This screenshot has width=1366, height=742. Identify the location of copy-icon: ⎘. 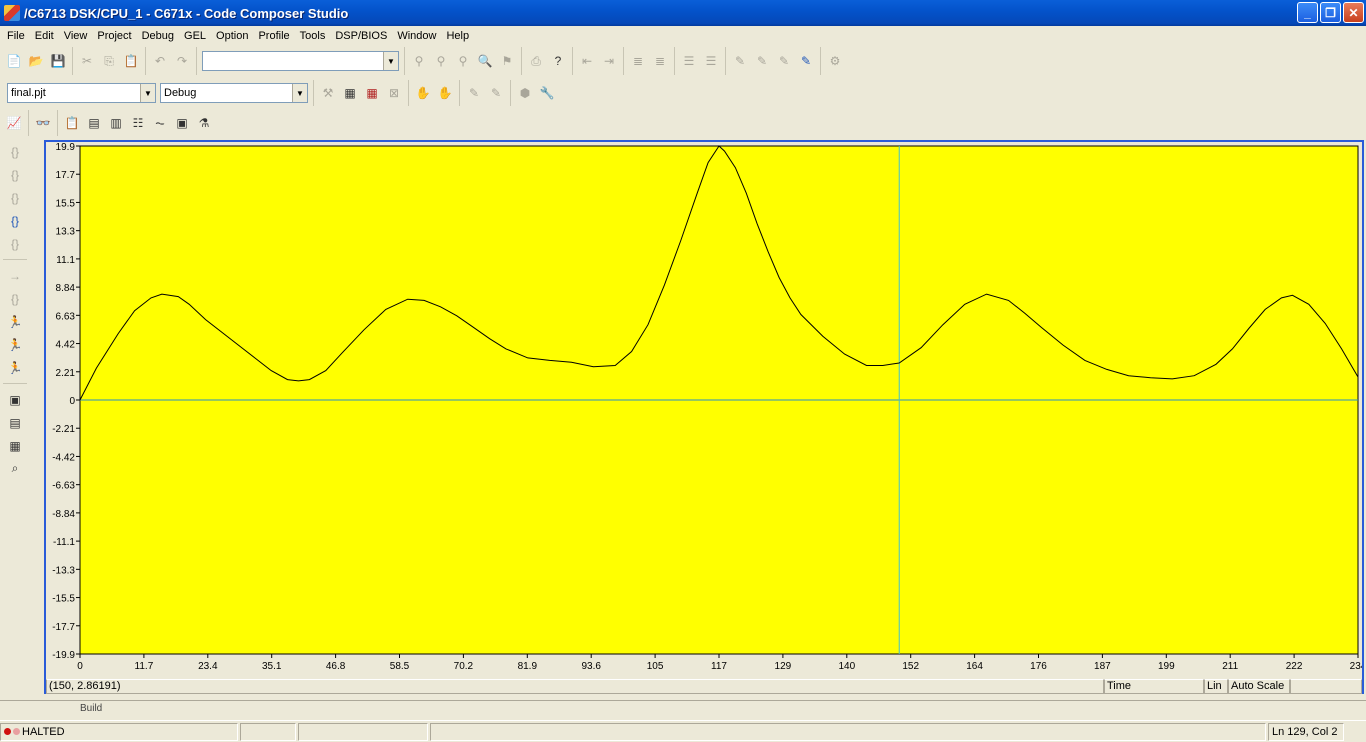
(109, 61).